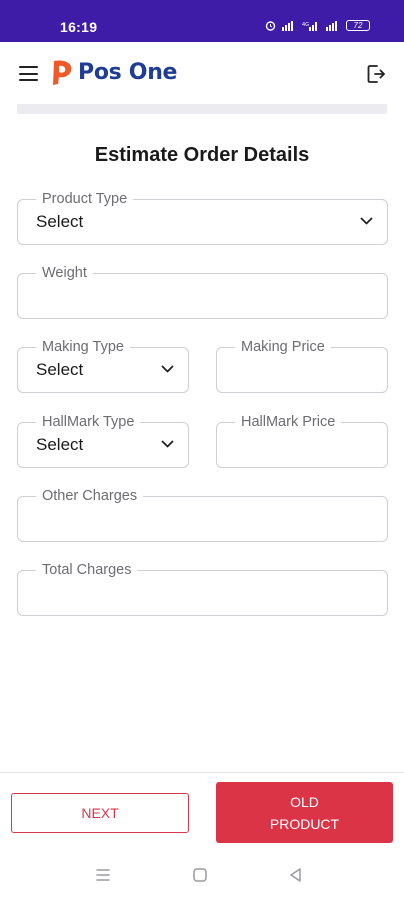 The image size is (404, 900). I want to click on weight-input: Weight, so click(202, 292).